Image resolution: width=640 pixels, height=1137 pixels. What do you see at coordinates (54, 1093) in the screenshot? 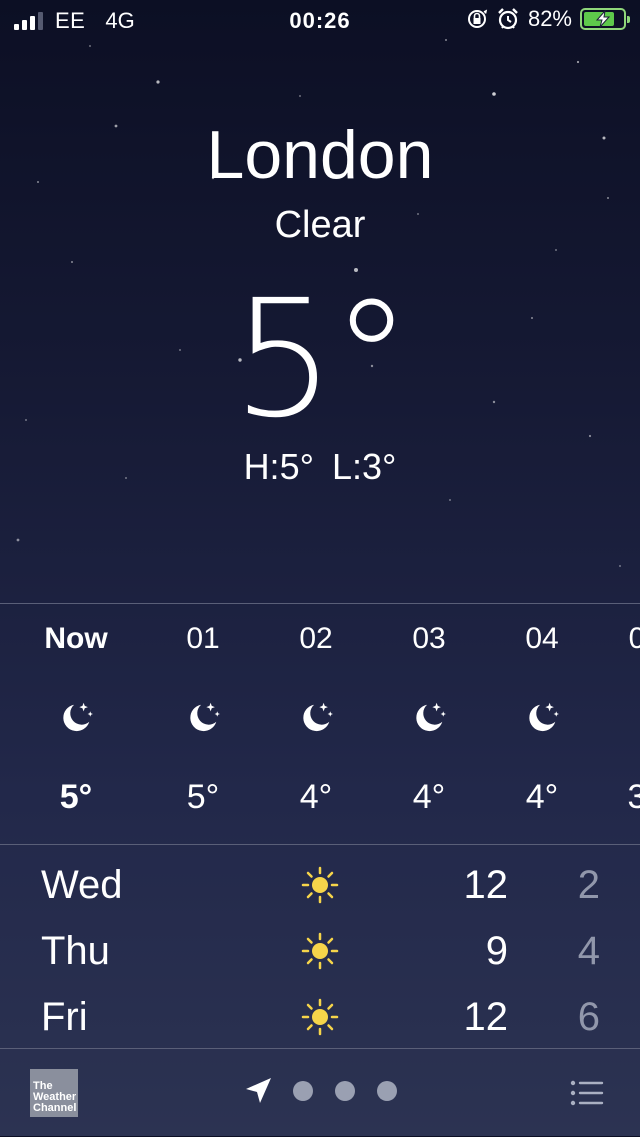
I see `weather-channel-logo: The Weather Channel` at bounding box center [54, 1093].